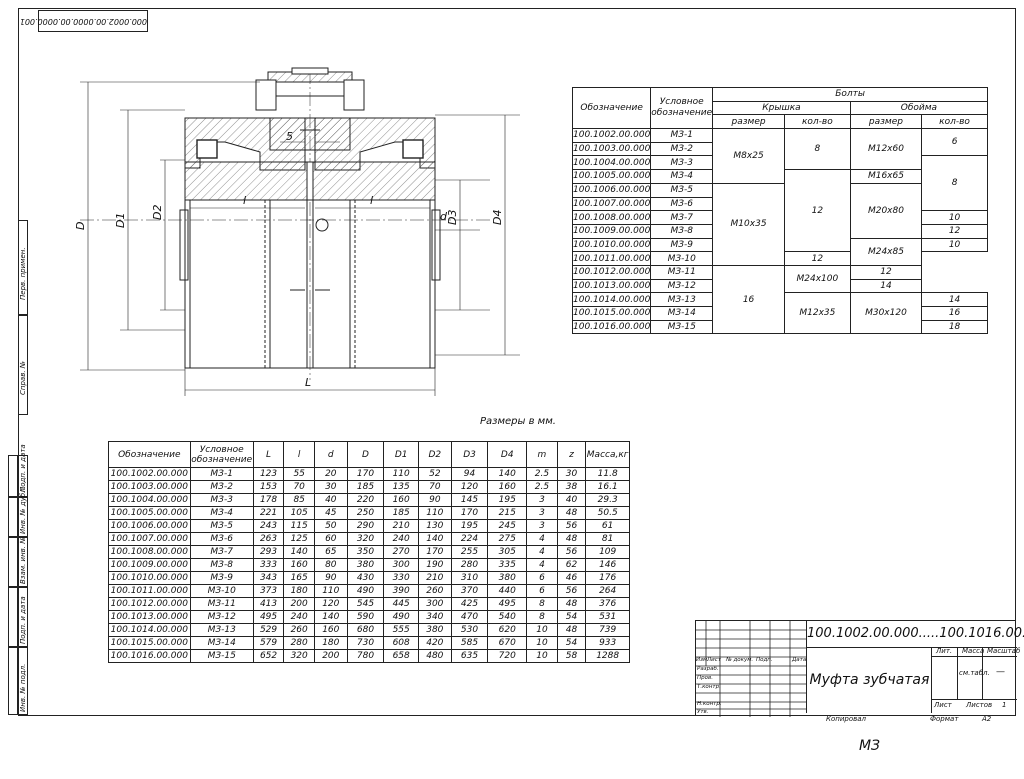 The image size is (1024, 779). I want to click on cell: 80, so click(330, 565).